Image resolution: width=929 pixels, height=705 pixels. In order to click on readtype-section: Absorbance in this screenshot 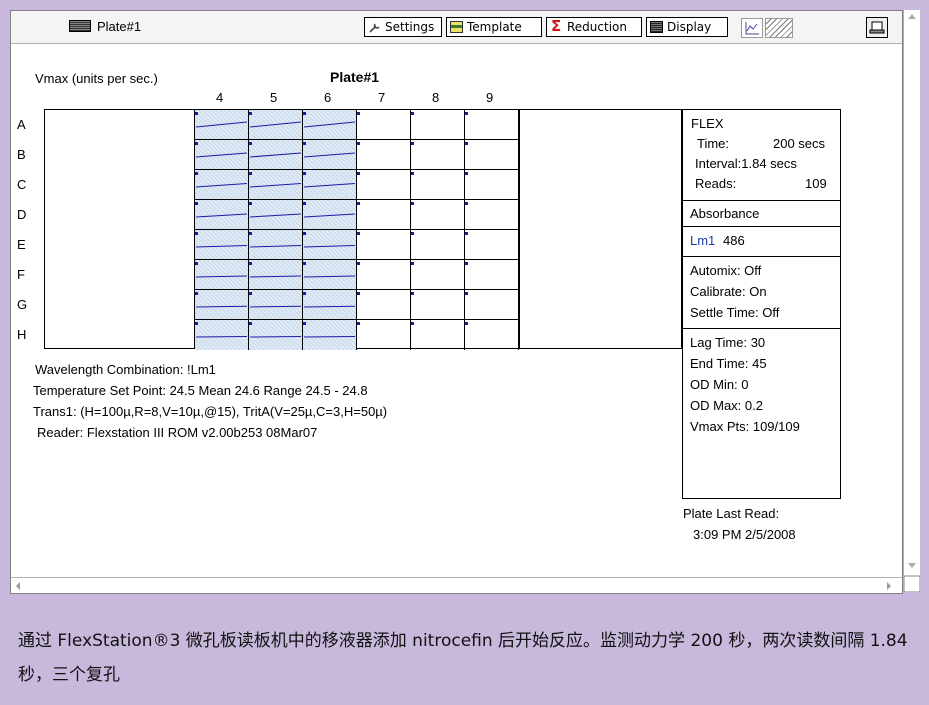, I will do `click(761, 213)`.